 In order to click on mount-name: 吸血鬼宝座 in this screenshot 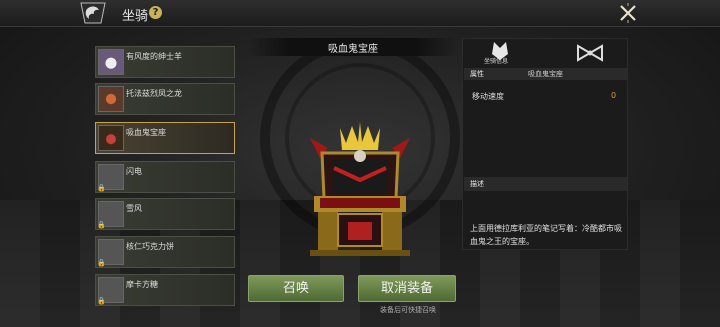, I will do `click(146, 132)`.